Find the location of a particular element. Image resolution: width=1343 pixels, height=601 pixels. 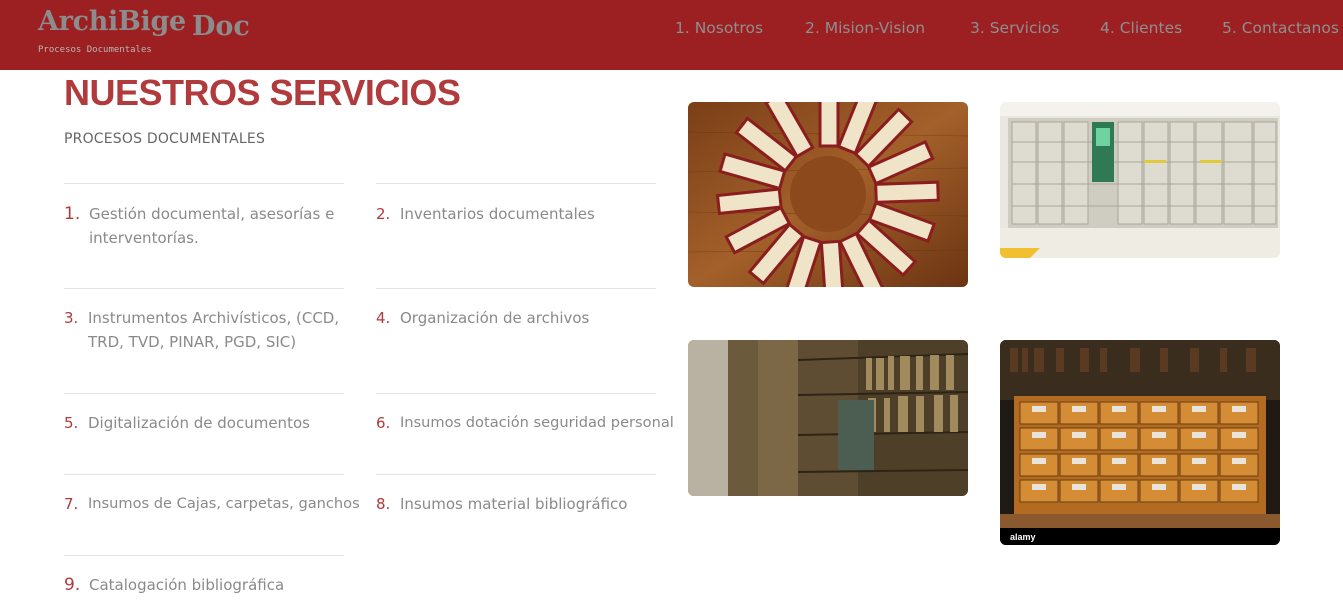

page-subtitle: PROCESOS DOCUMENTALES is located at coordinates (165, 139).